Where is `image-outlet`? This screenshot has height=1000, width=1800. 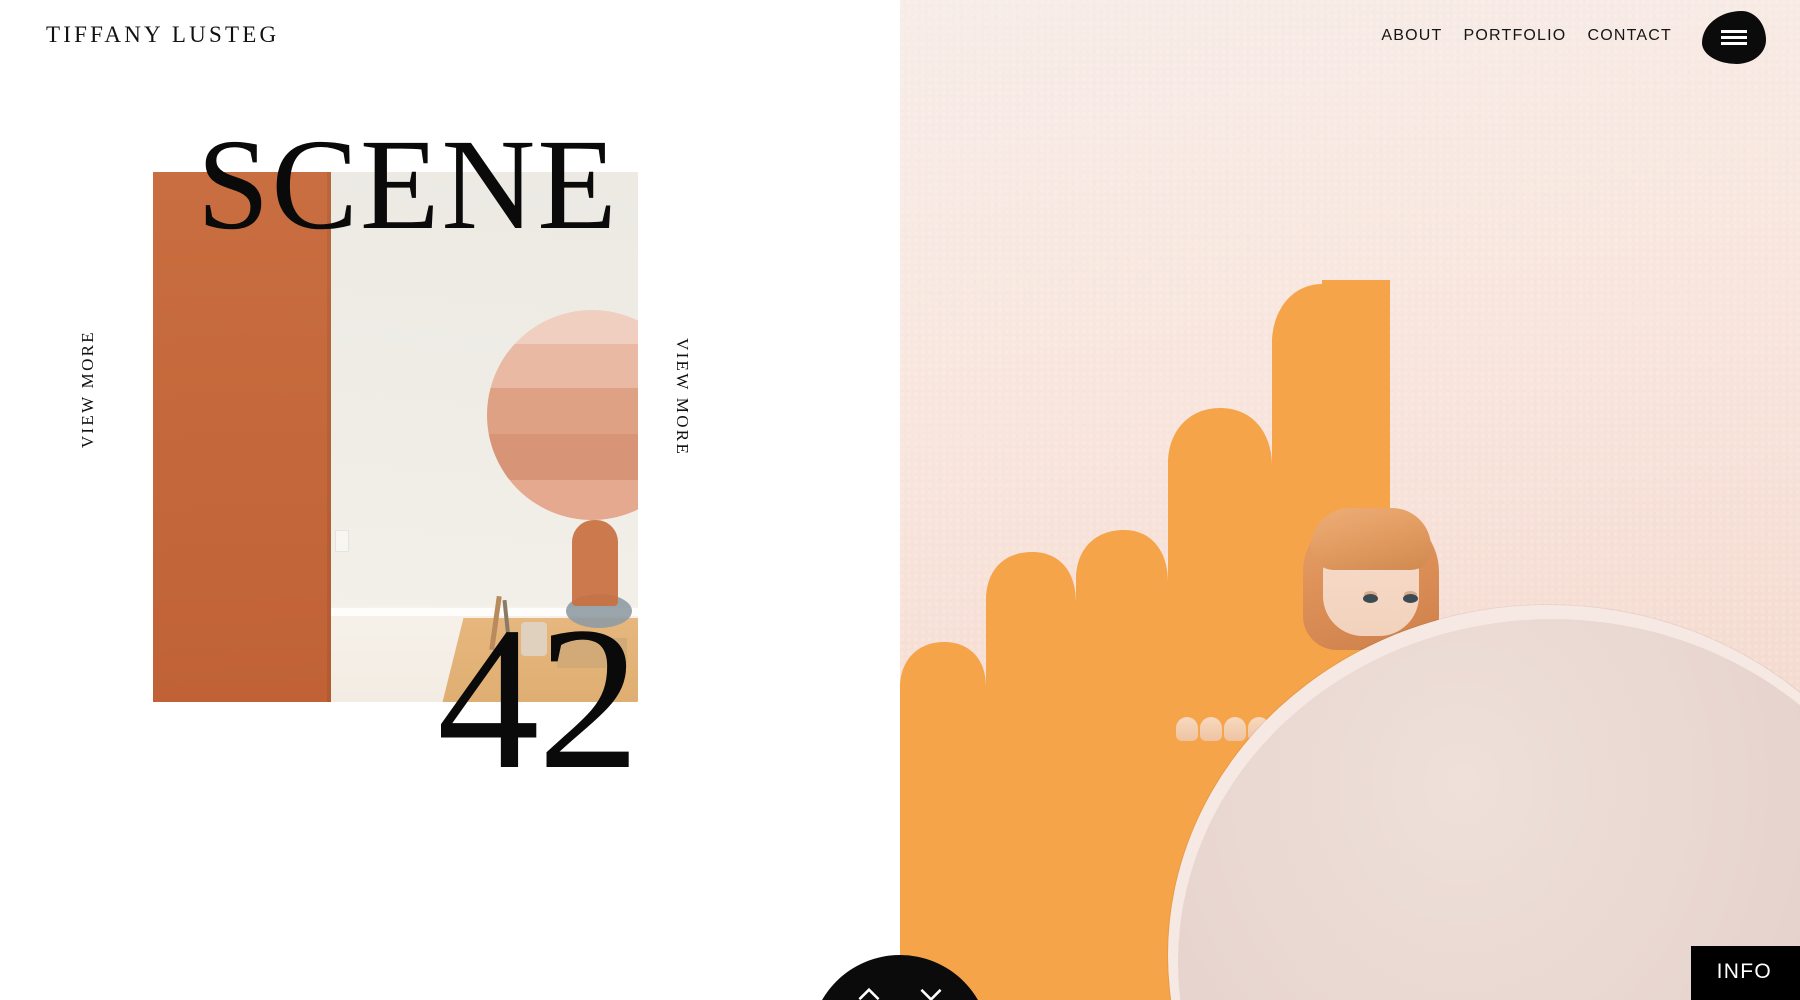
image-outlet is located at coordinates (342, 541).